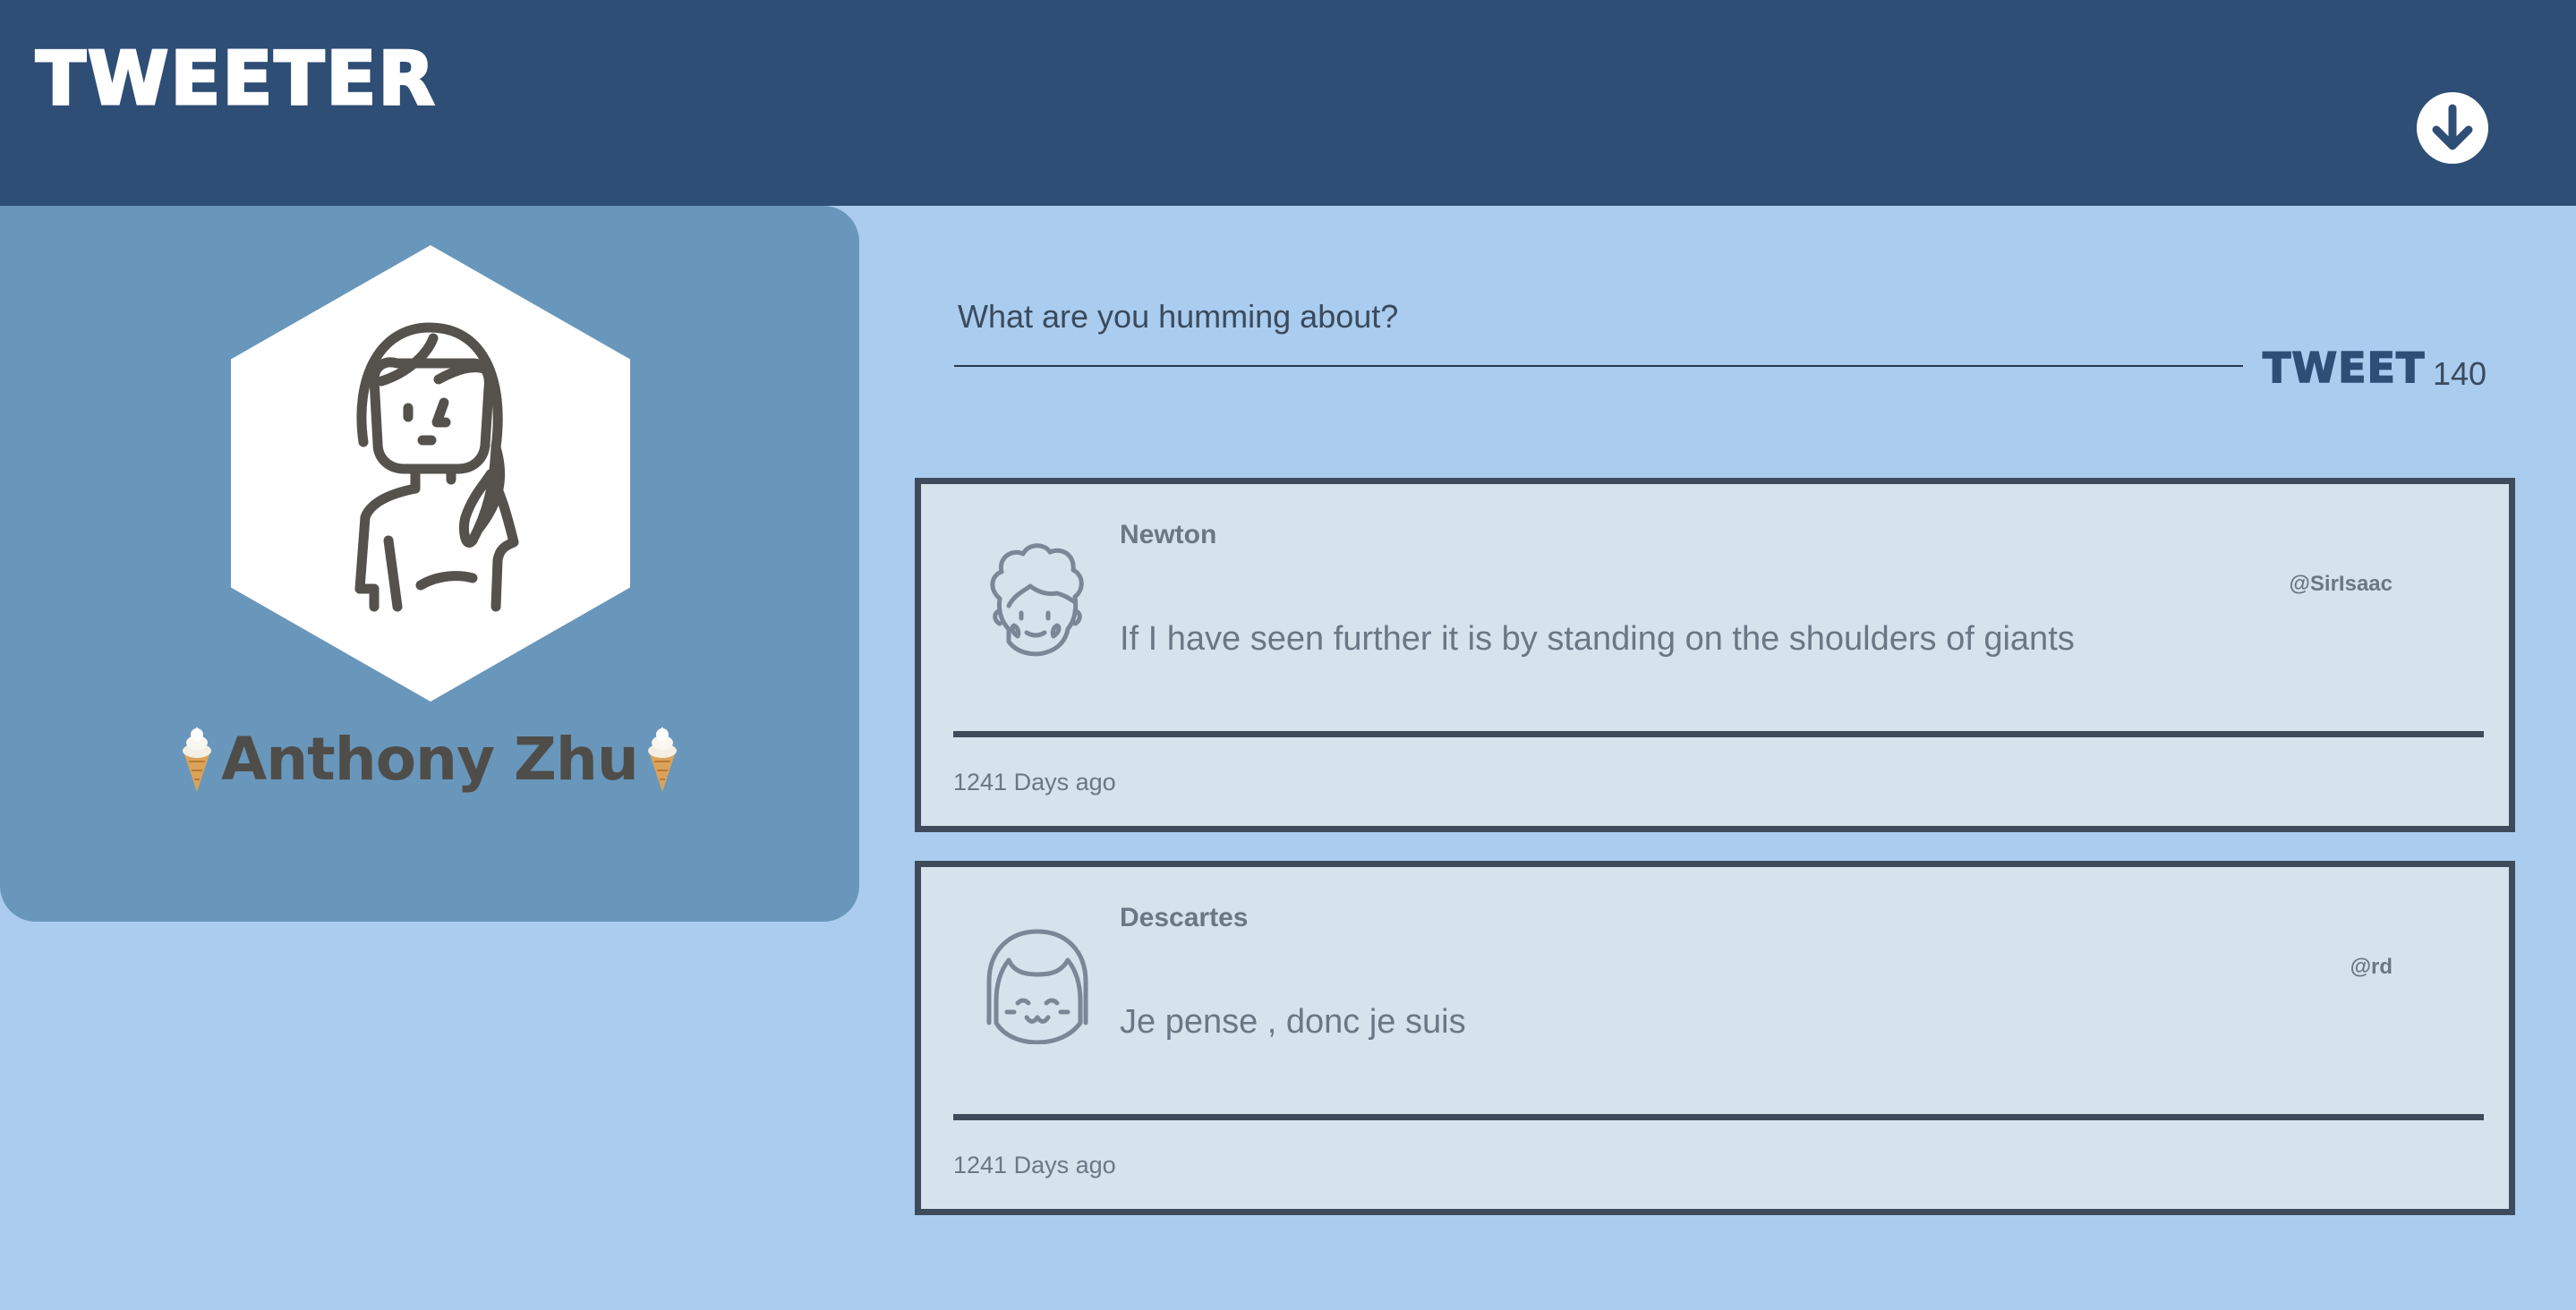  I want to click on tweet-author-name: Newton, so click(1168, 535).